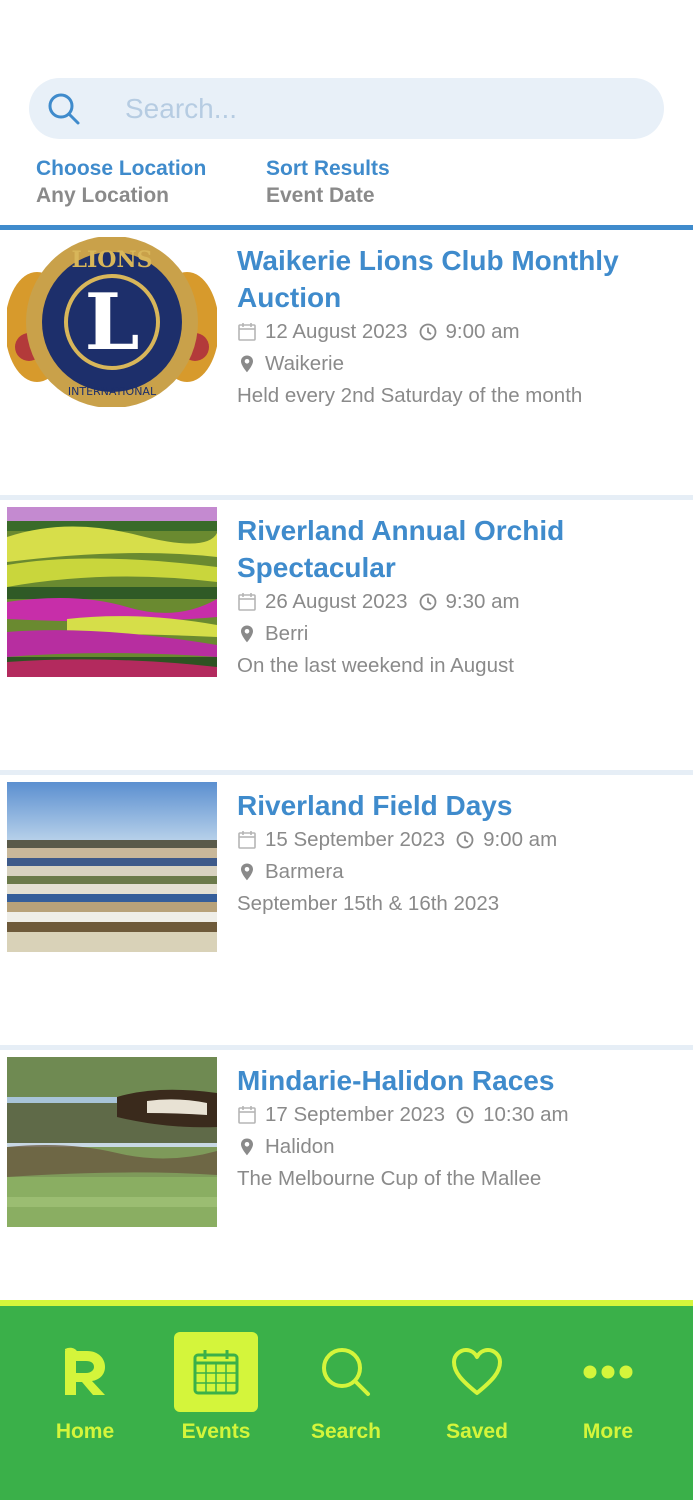 The image size is (693, 1500). I want to click on location-label: Choose Location, so click(121, 168).